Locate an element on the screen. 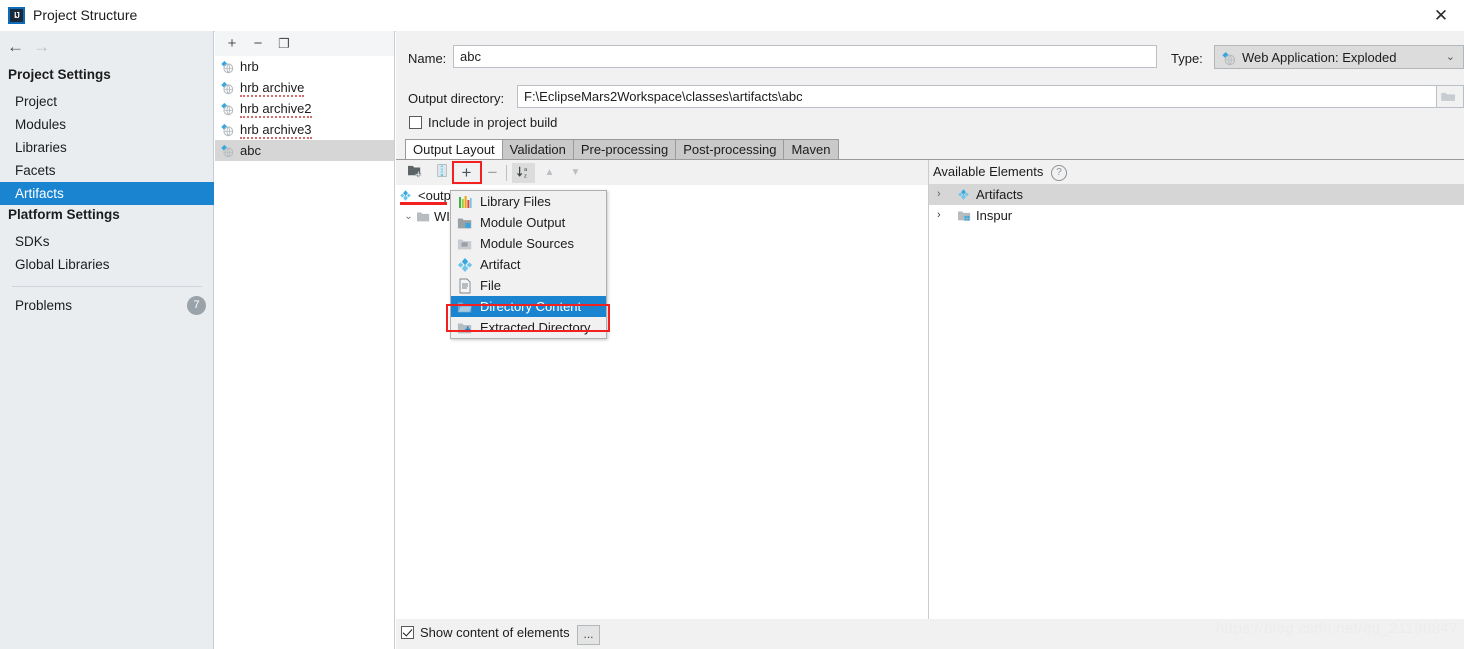  tree-row: › Inspur is located at coordinates (1196, 215).